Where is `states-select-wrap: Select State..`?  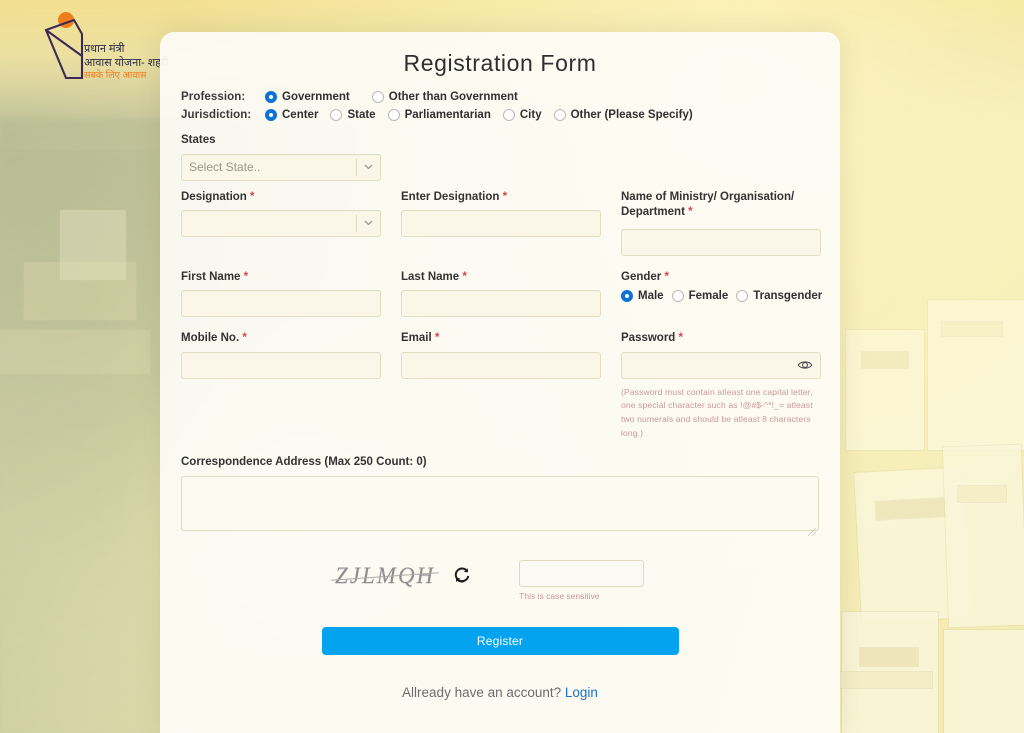 states-select-wrap: Select State.. is located at coordinates (281, 167).